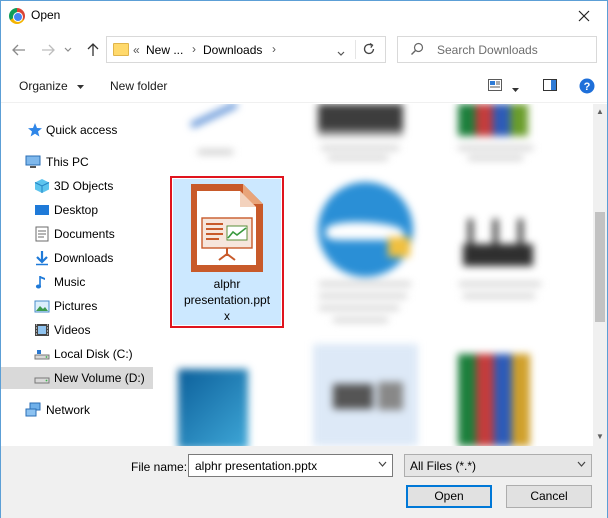 This screenshot has width=608, height=518. Describe the element at coordinates (33, 161) in the screenshot. I see `computer-icon` at that location.